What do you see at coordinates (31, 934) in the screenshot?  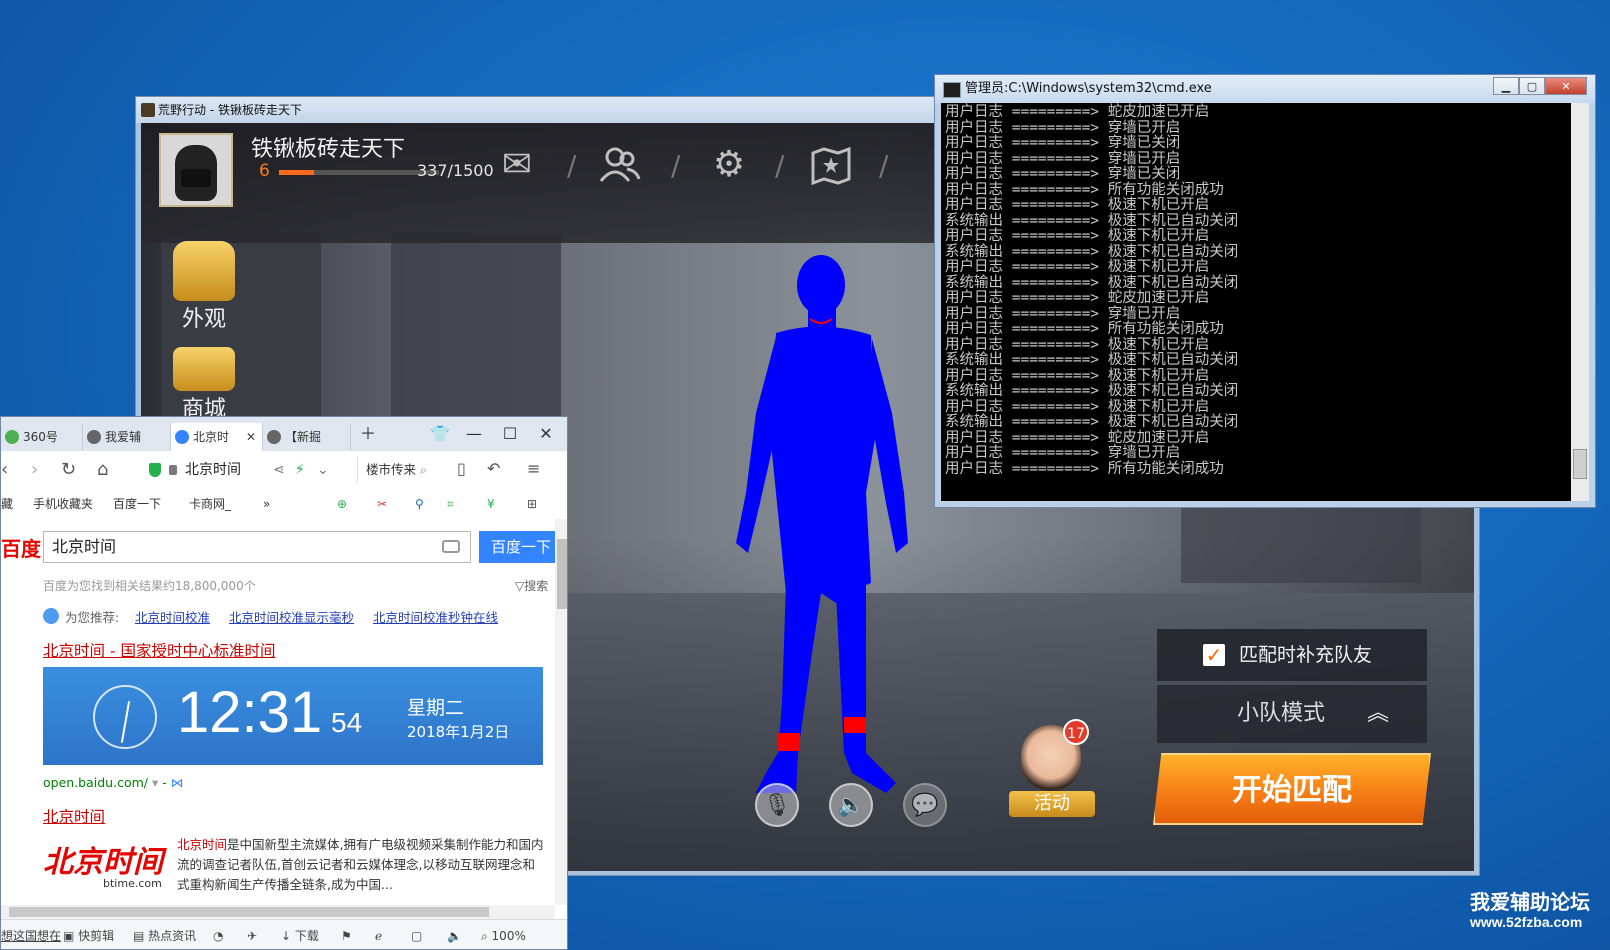 I see `status-item: 想这国想在` at bounding box center [31, 934].